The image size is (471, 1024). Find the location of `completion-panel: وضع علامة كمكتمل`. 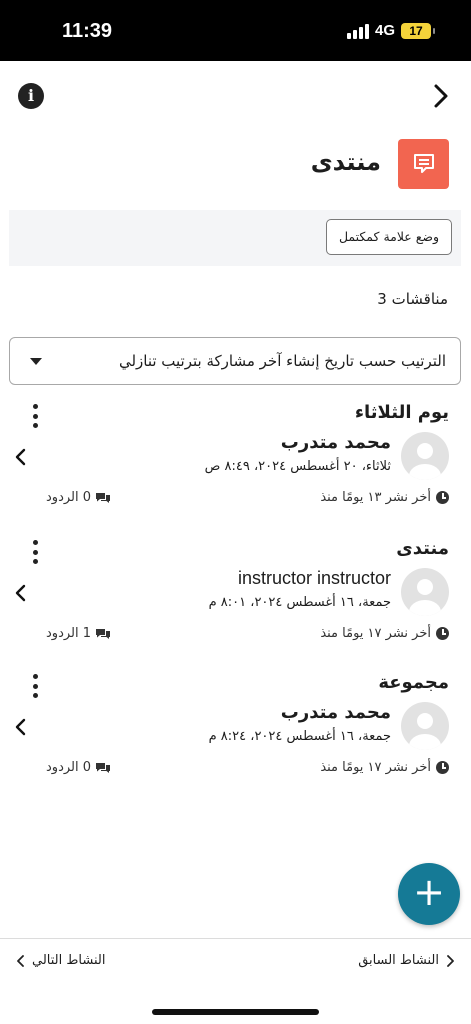

completion-panel: وضع علامة كمكتمل is located at coordinates (235, 238).